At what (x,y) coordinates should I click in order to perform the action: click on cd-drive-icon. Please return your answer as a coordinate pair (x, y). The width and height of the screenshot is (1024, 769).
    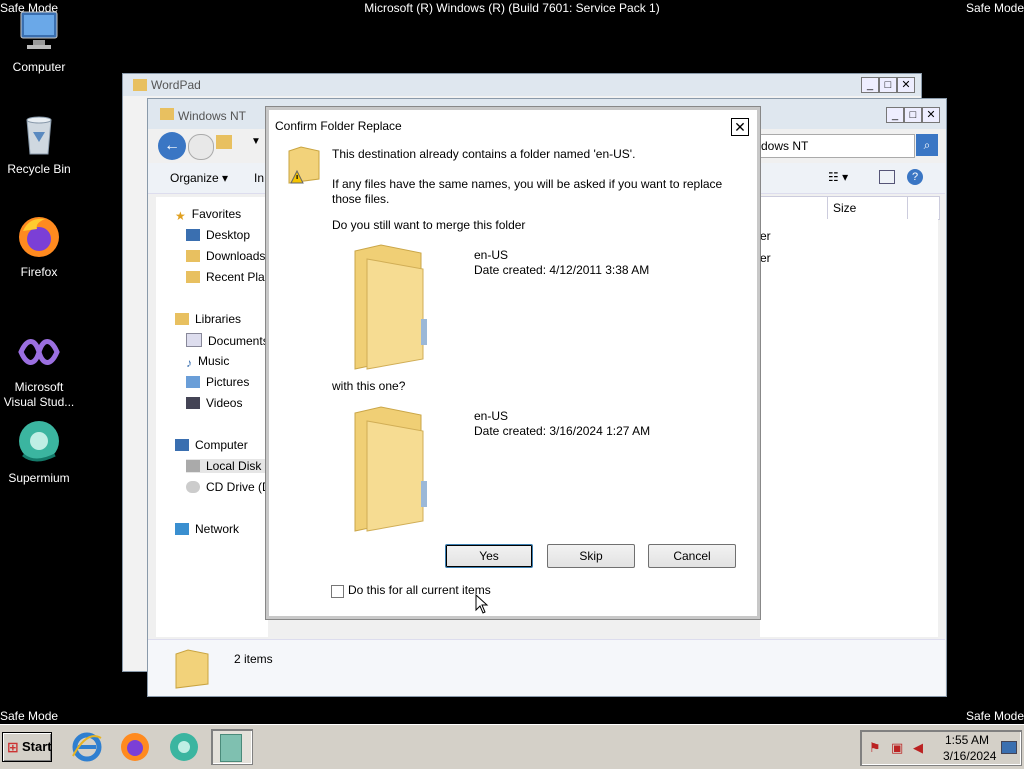
    Looking at the image, I should click on (193, 487).